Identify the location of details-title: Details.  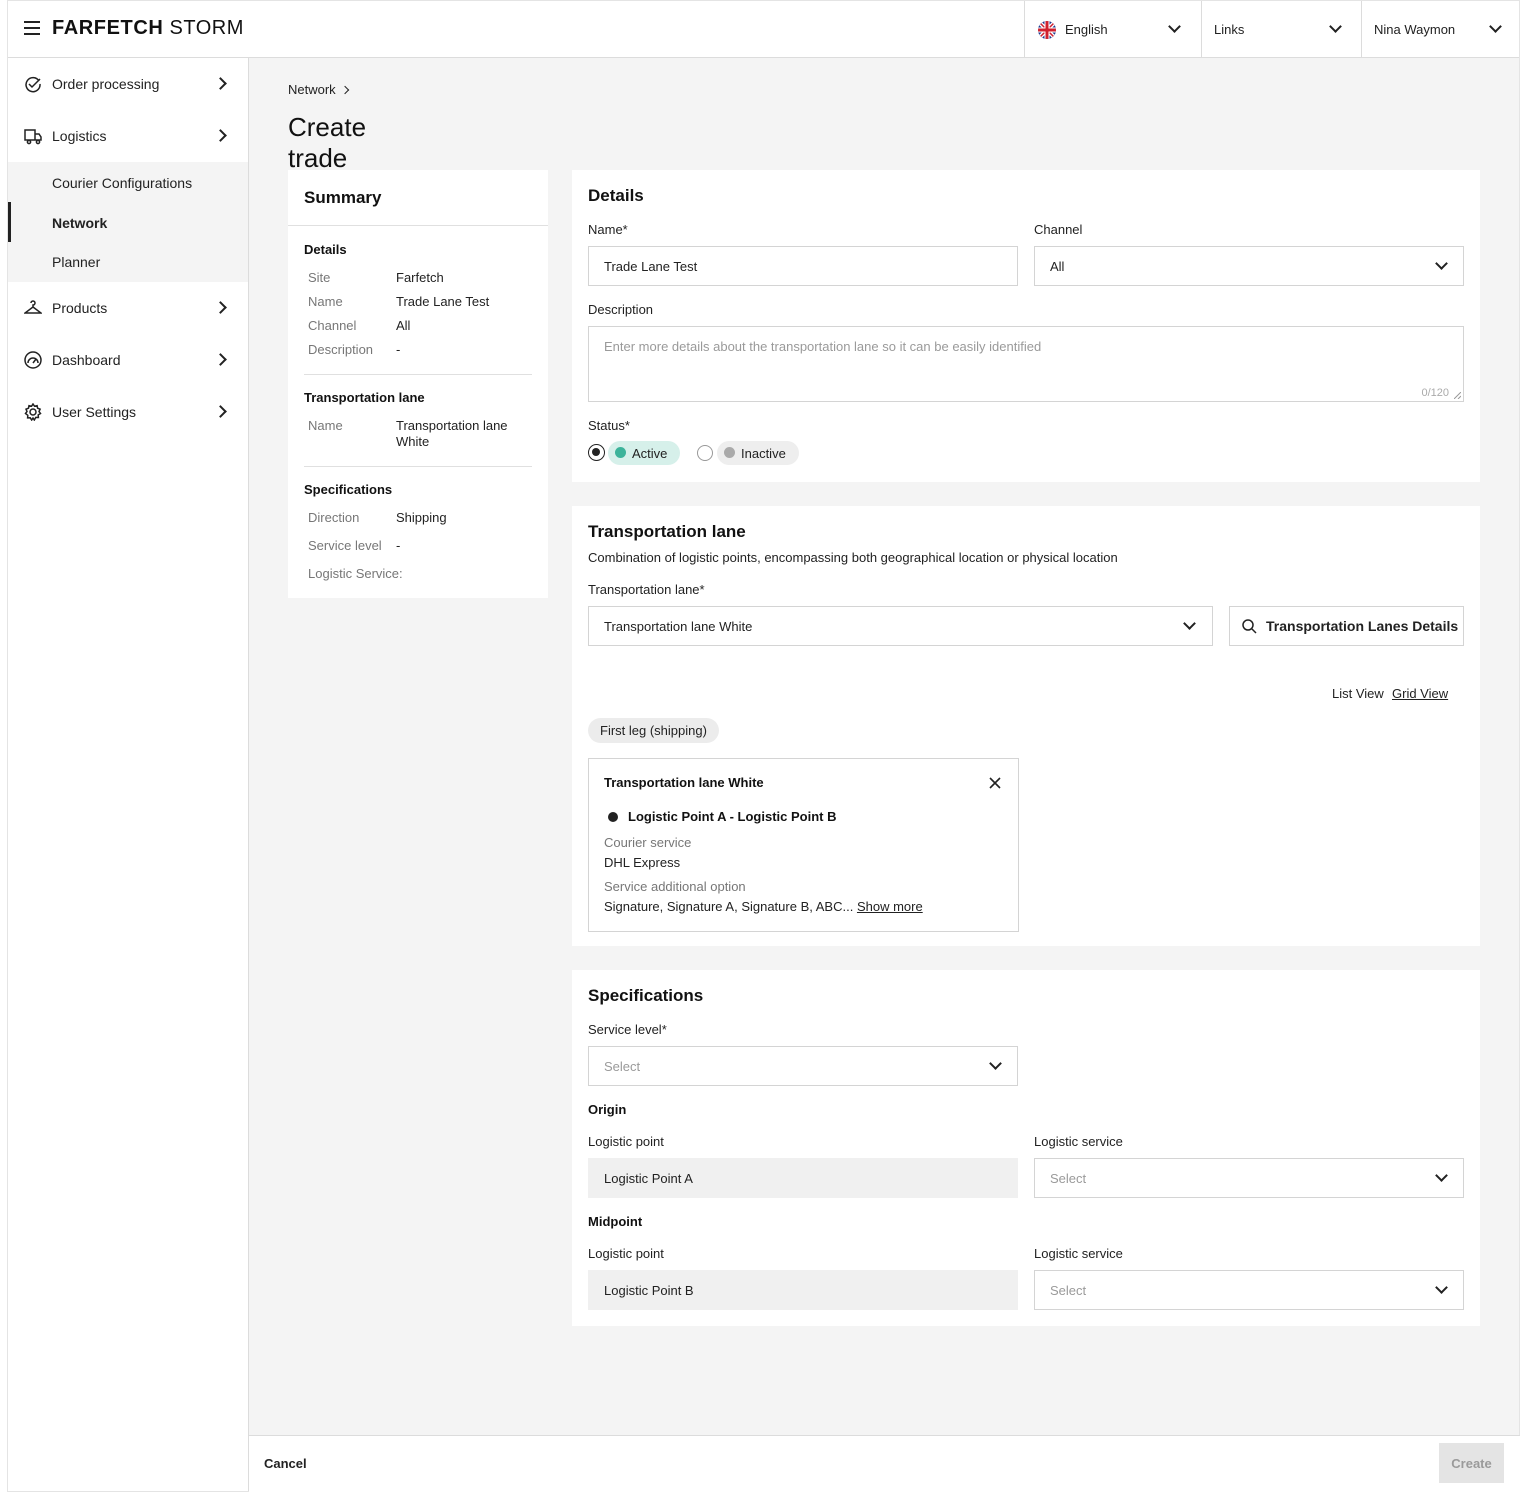
(616, 195).